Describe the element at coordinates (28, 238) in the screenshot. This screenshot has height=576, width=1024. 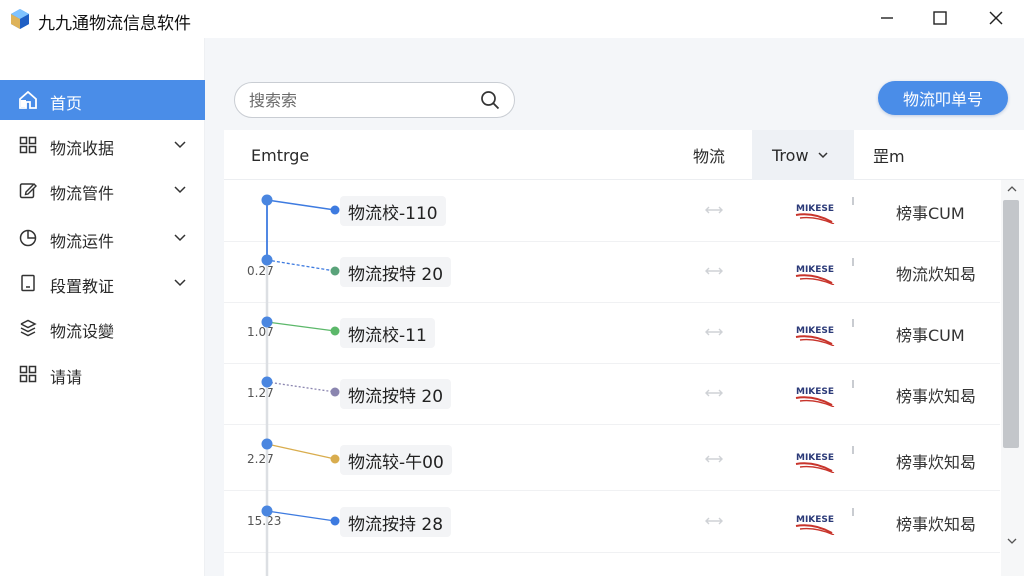
I see `pie-chart-icon` at that location.